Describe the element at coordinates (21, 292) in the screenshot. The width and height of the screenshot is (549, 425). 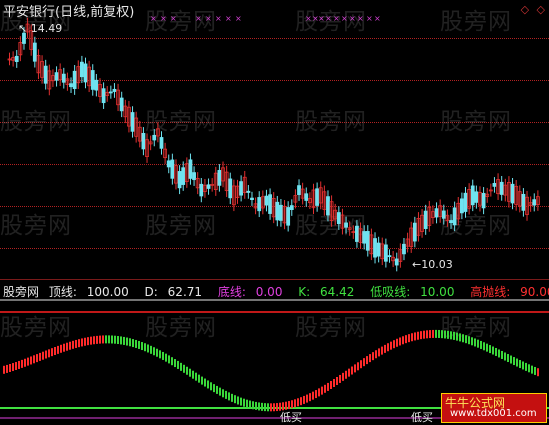
I see `indicator-name: 股旁网` at that location.